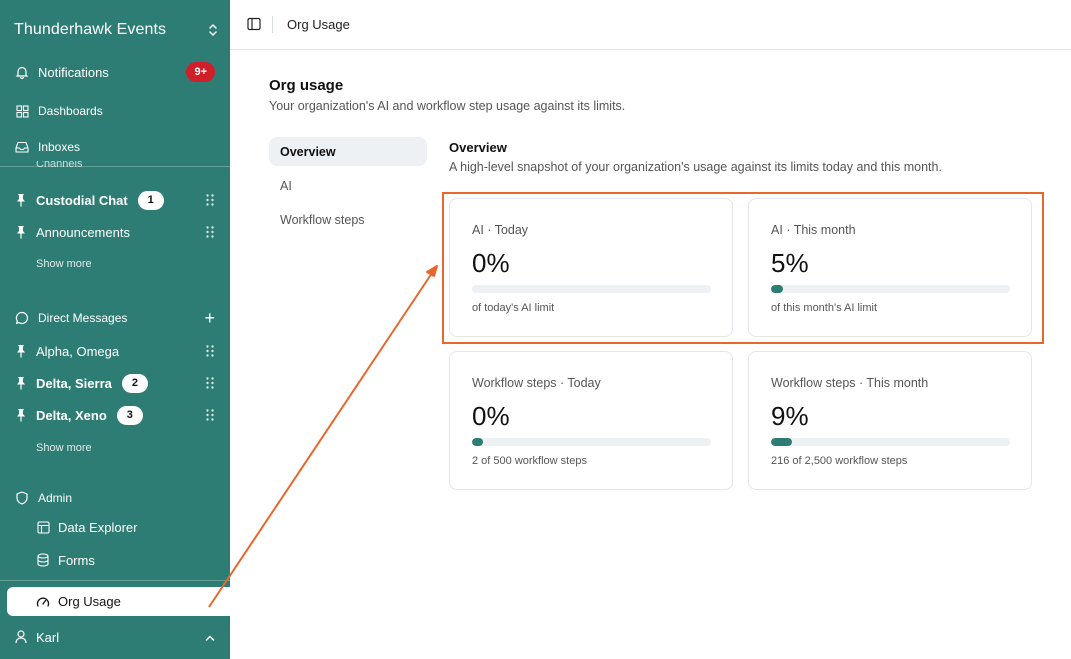 This screenshot has height=659, width=1071. What do you see at coordinates (22, 318) in the screenshot?
I see `chat-bubble-icon` at bounding box center [22, 318].